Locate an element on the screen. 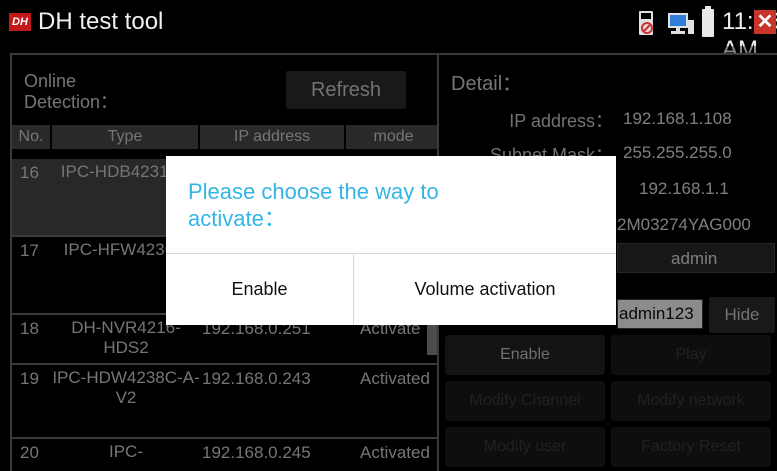 Image resolution: width=777 pixels, height=471 pixels. battery-icon is located at coordinates (708, 21).